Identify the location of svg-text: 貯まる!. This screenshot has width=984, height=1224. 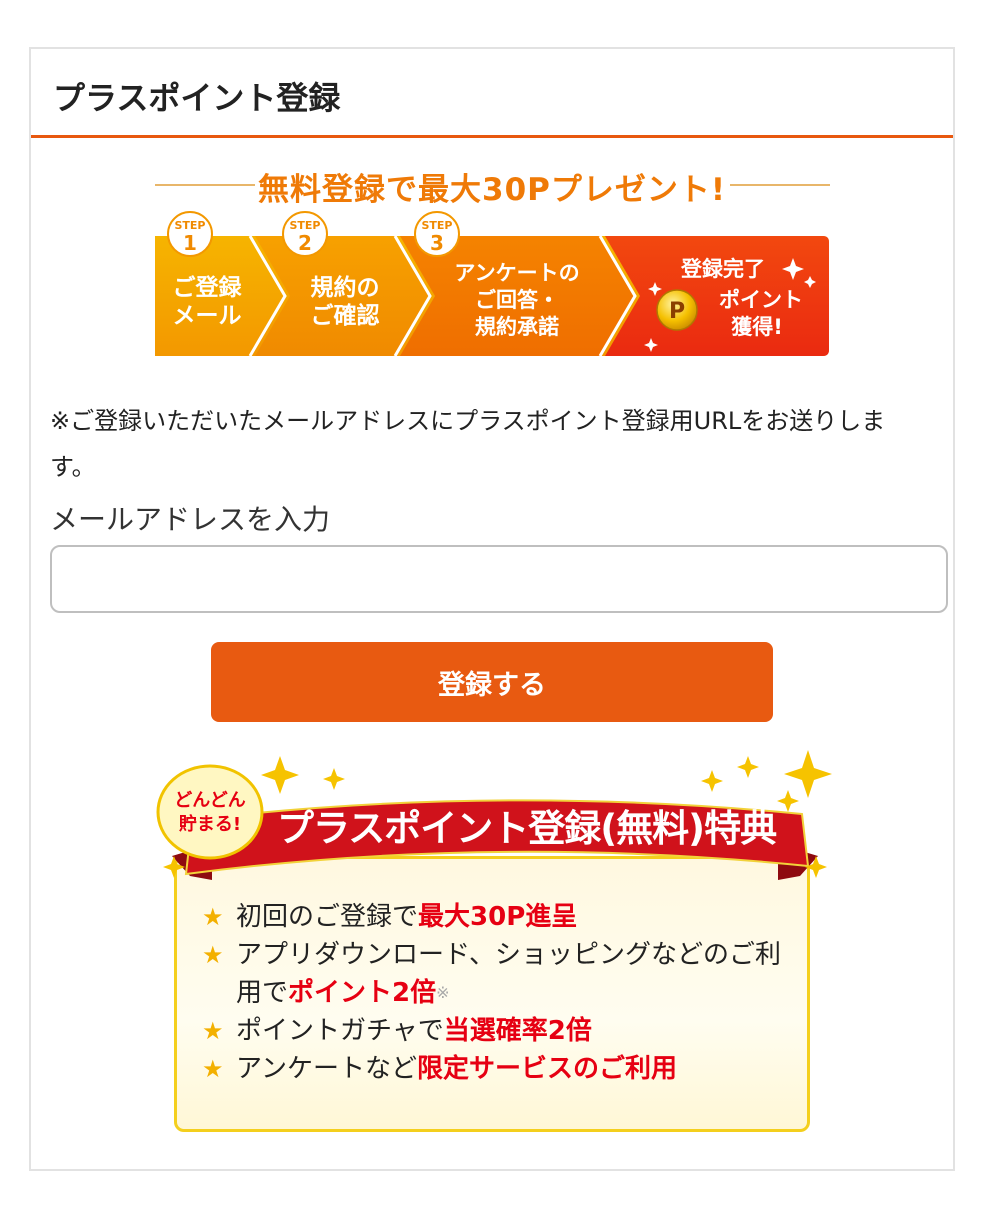
(210, 824).